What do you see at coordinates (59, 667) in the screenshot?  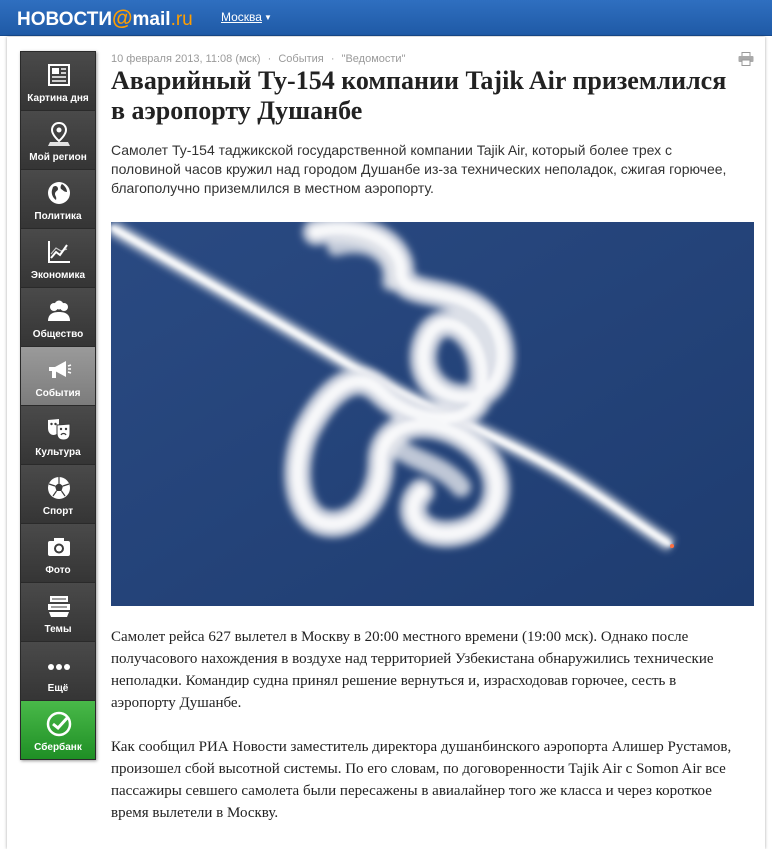 I see `more-dots-icon` at bounding box center [59, 667].